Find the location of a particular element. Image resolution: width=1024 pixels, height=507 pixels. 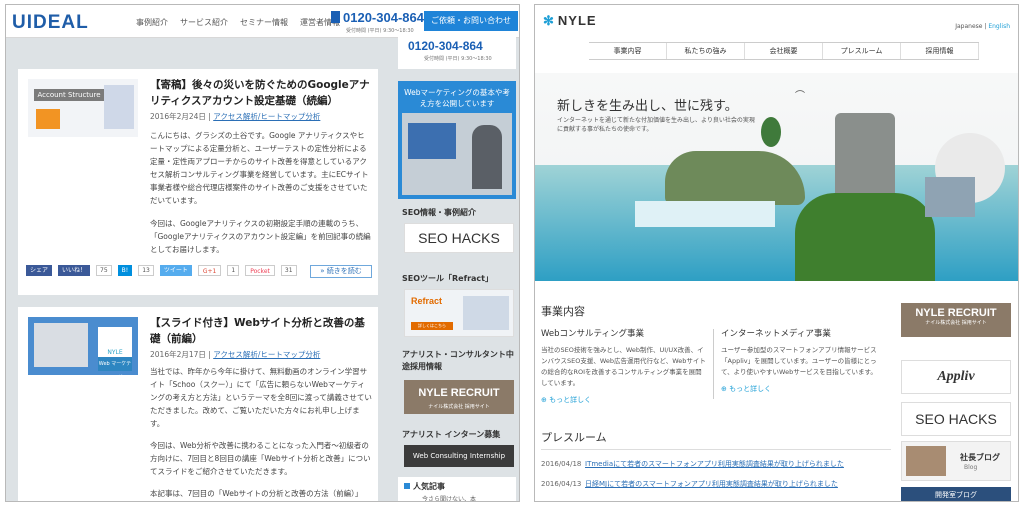

screen-graphic is located at coordinates (432, 141).